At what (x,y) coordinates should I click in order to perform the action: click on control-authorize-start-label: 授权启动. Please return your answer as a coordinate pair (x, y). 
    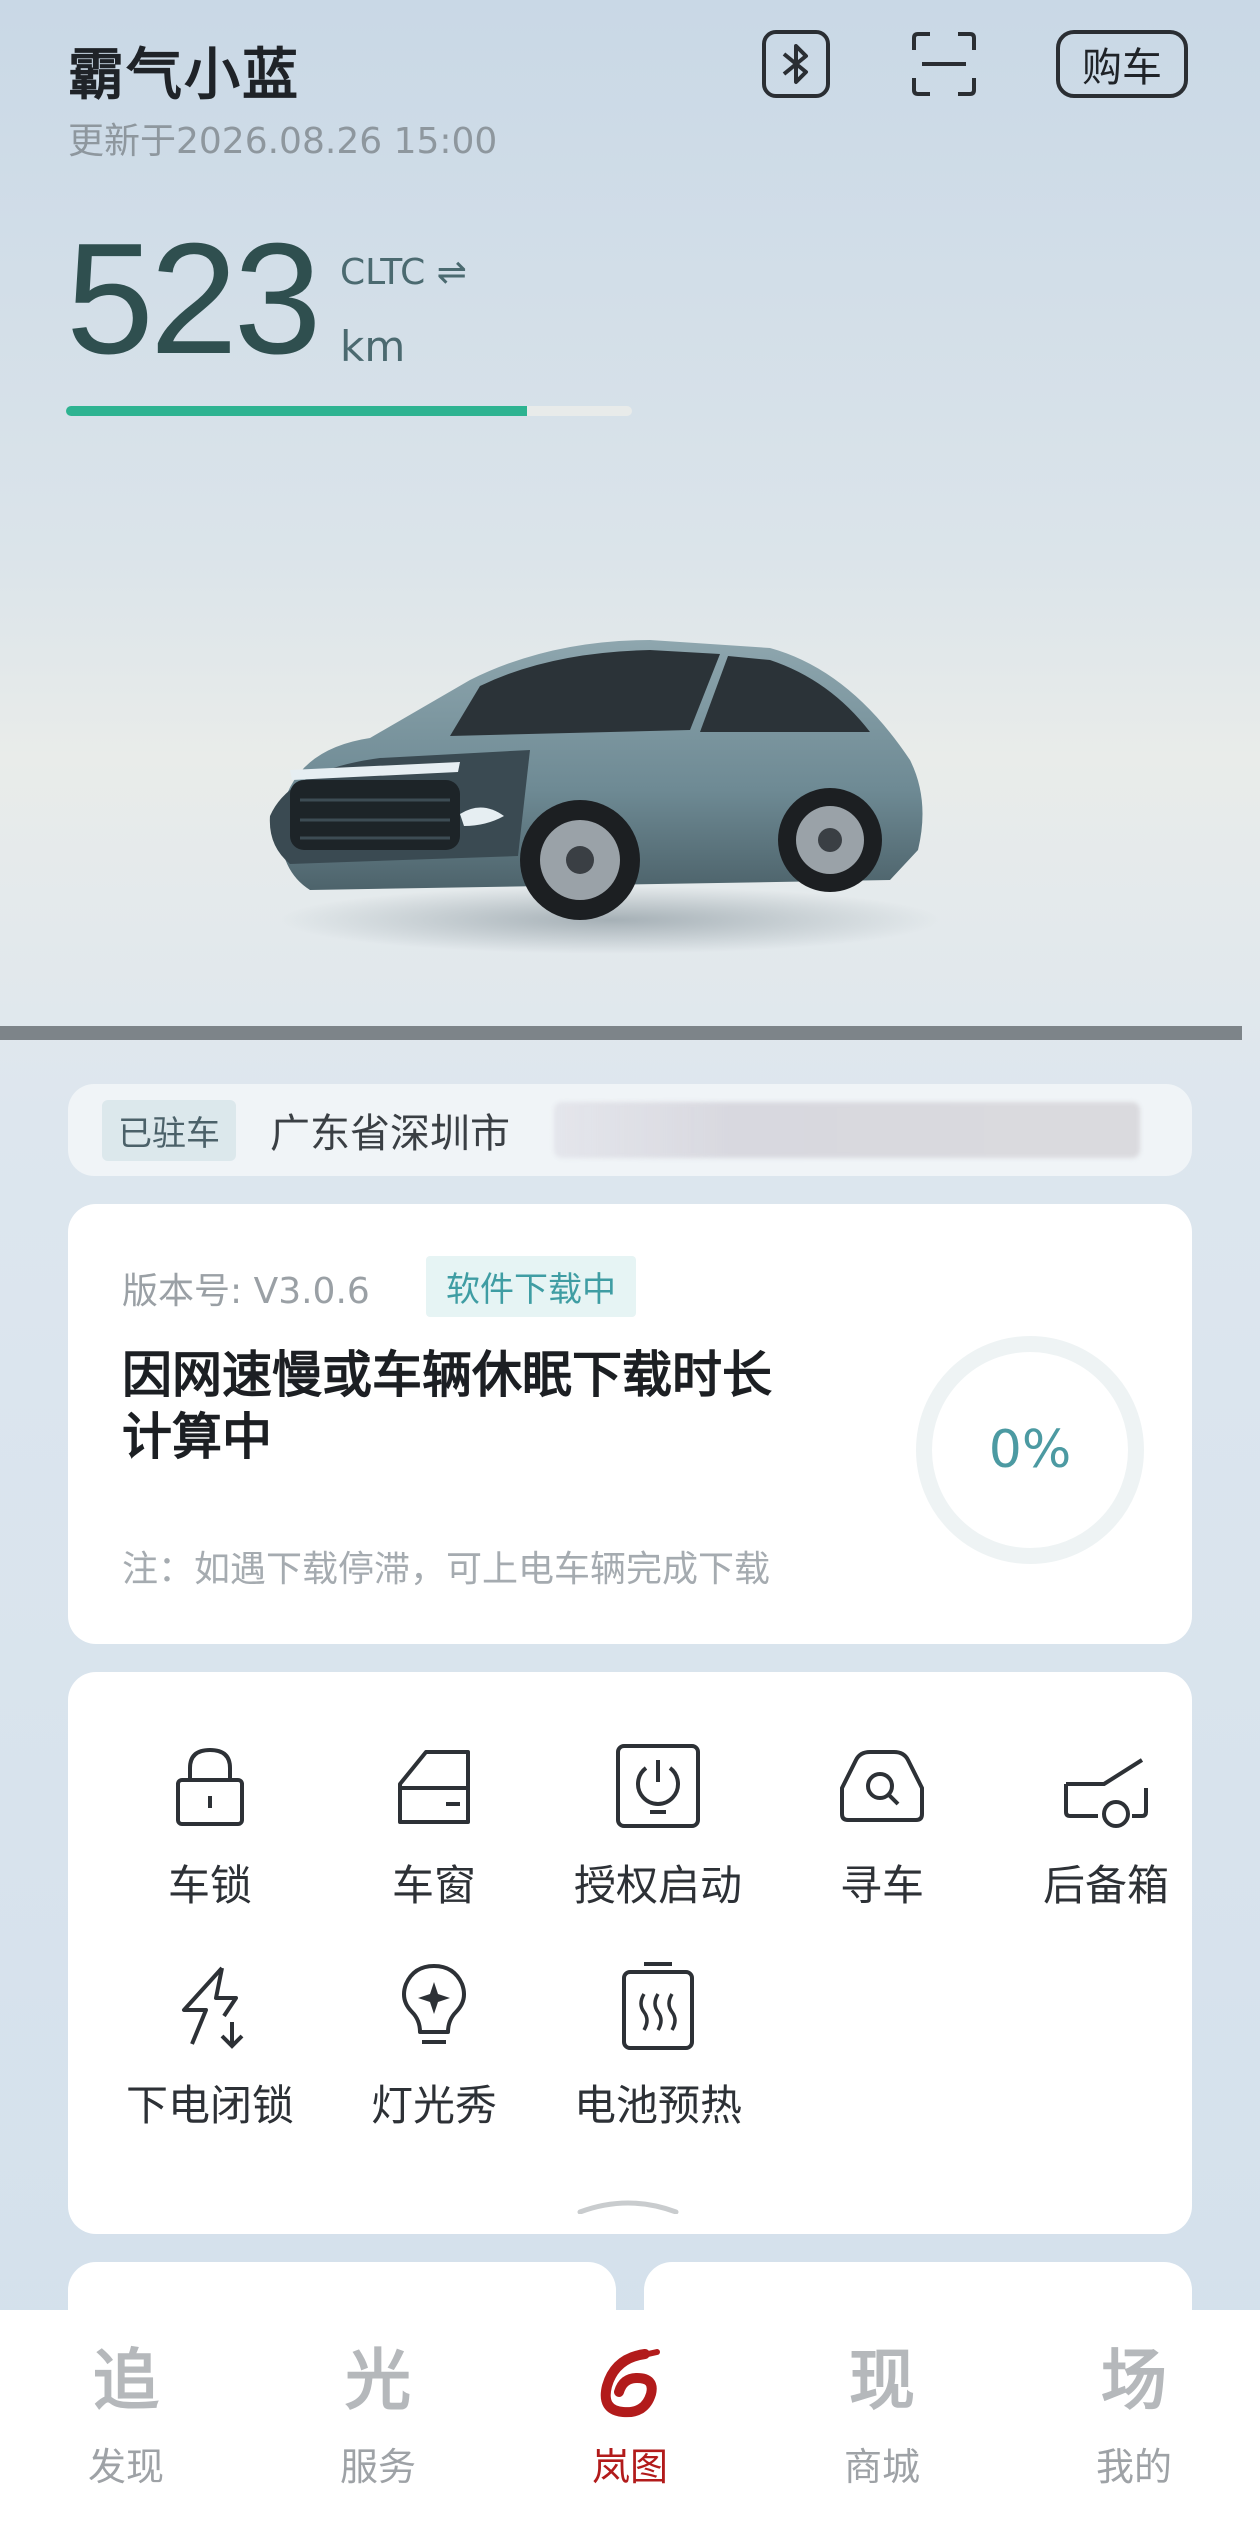
    Looking at the image, I should click on (657, 1885).